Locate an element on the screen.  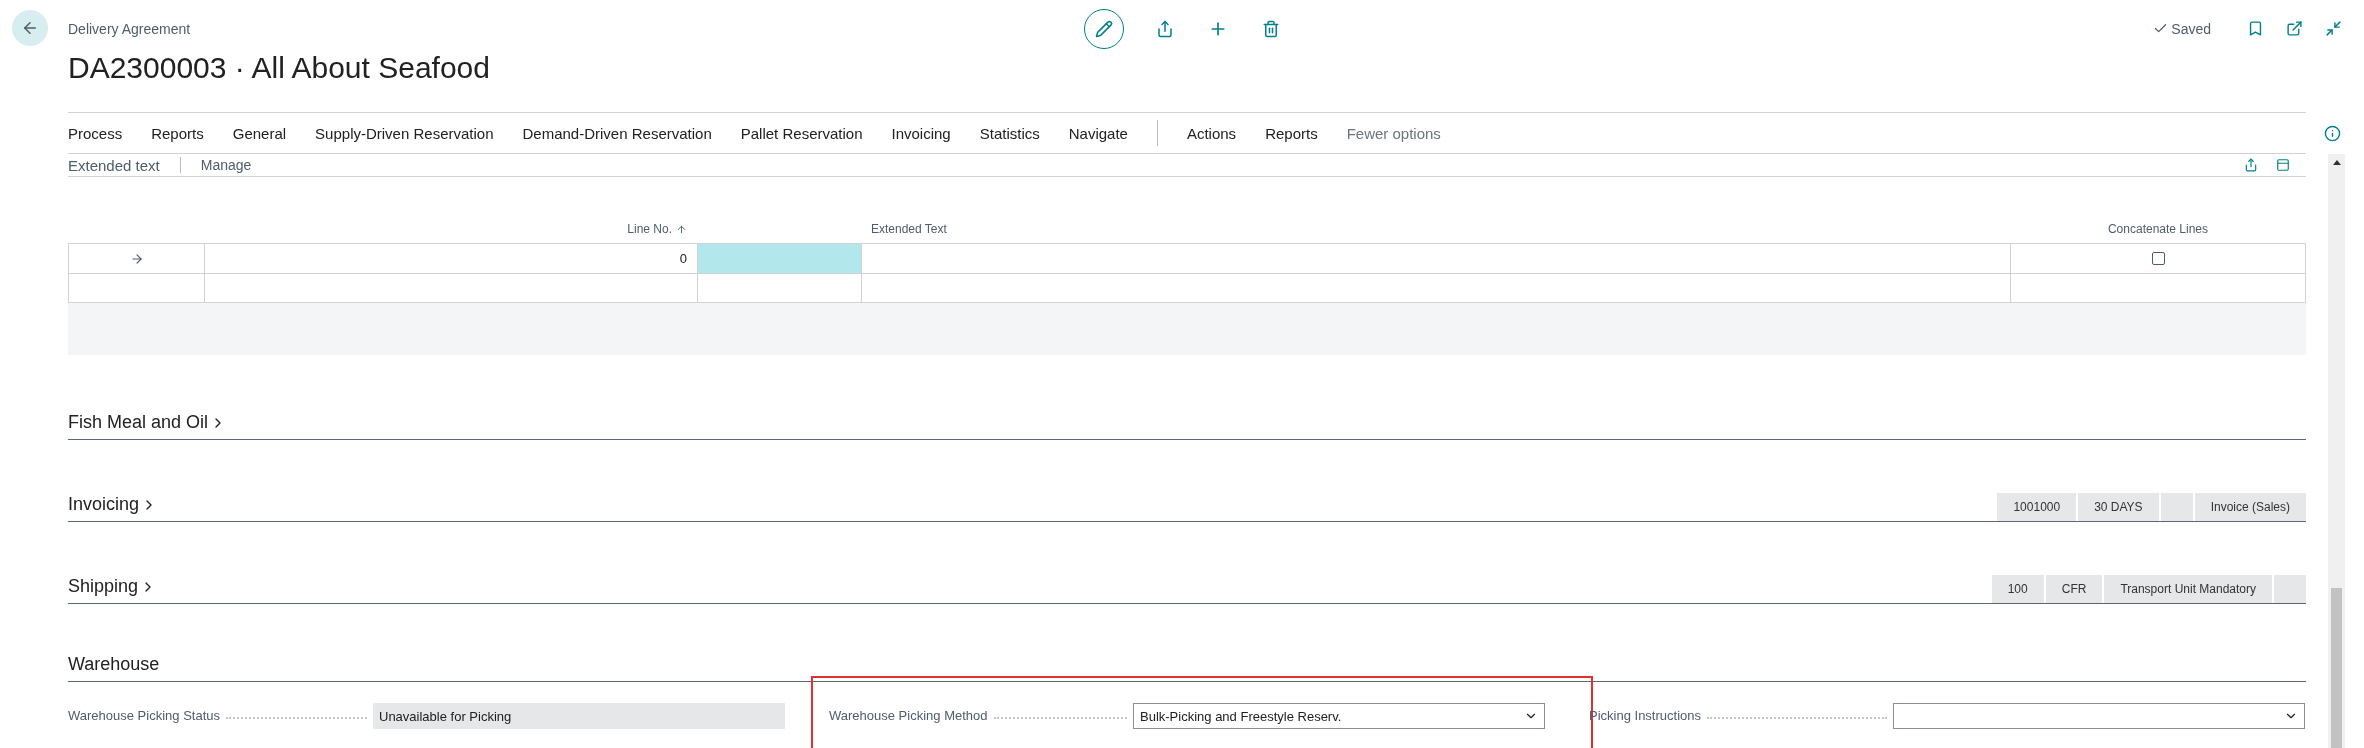
external-link-icon is located at coordinates (2294, 28).